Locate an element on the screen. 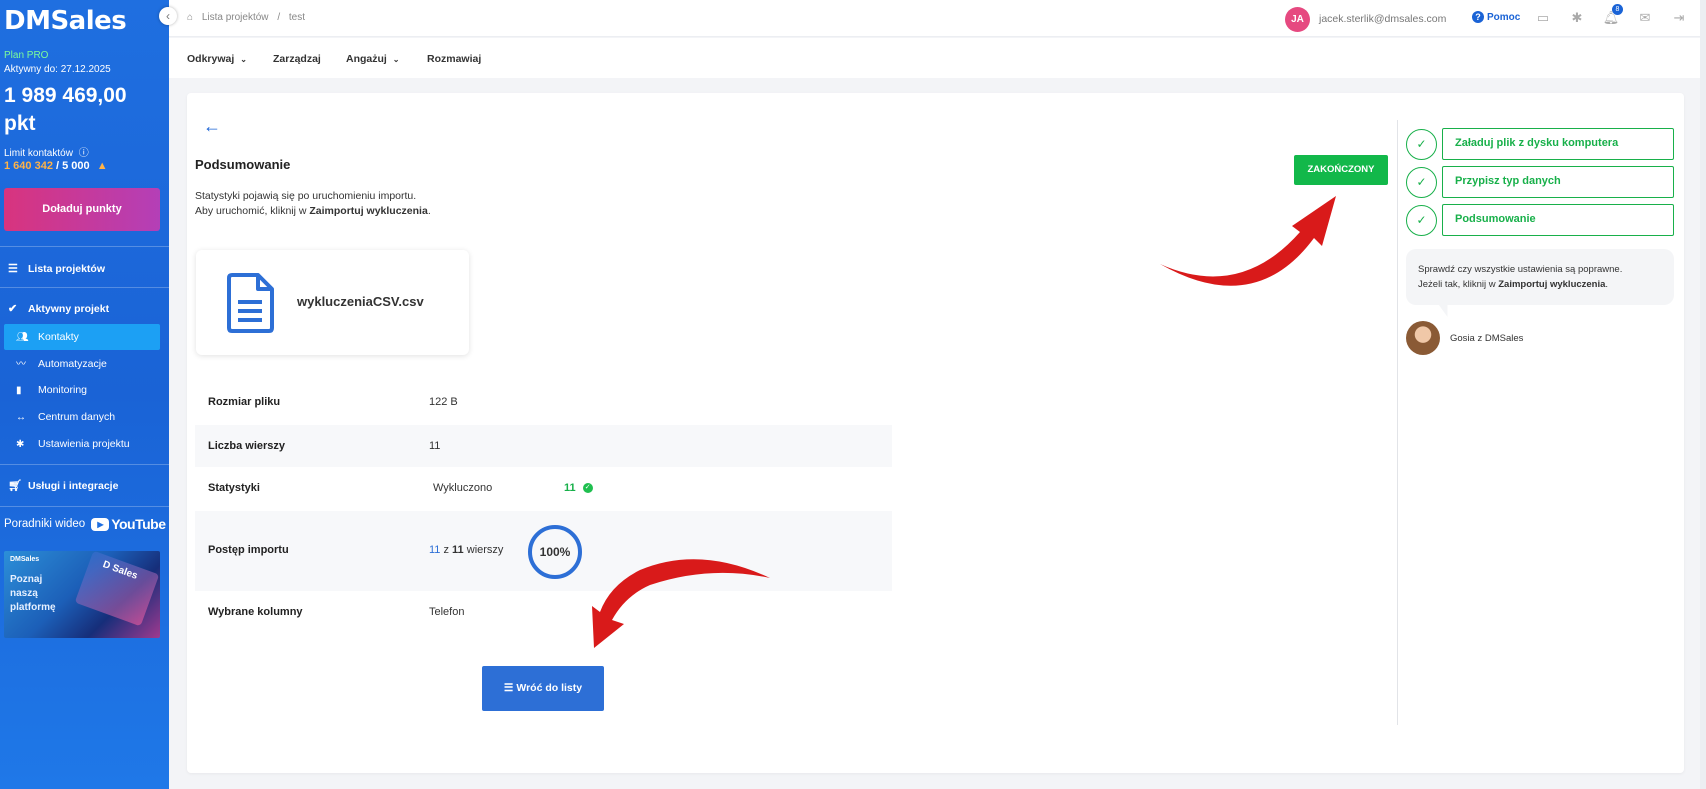  contact-limit-text: Limit kontaktów is located at coordinates (38, 153).